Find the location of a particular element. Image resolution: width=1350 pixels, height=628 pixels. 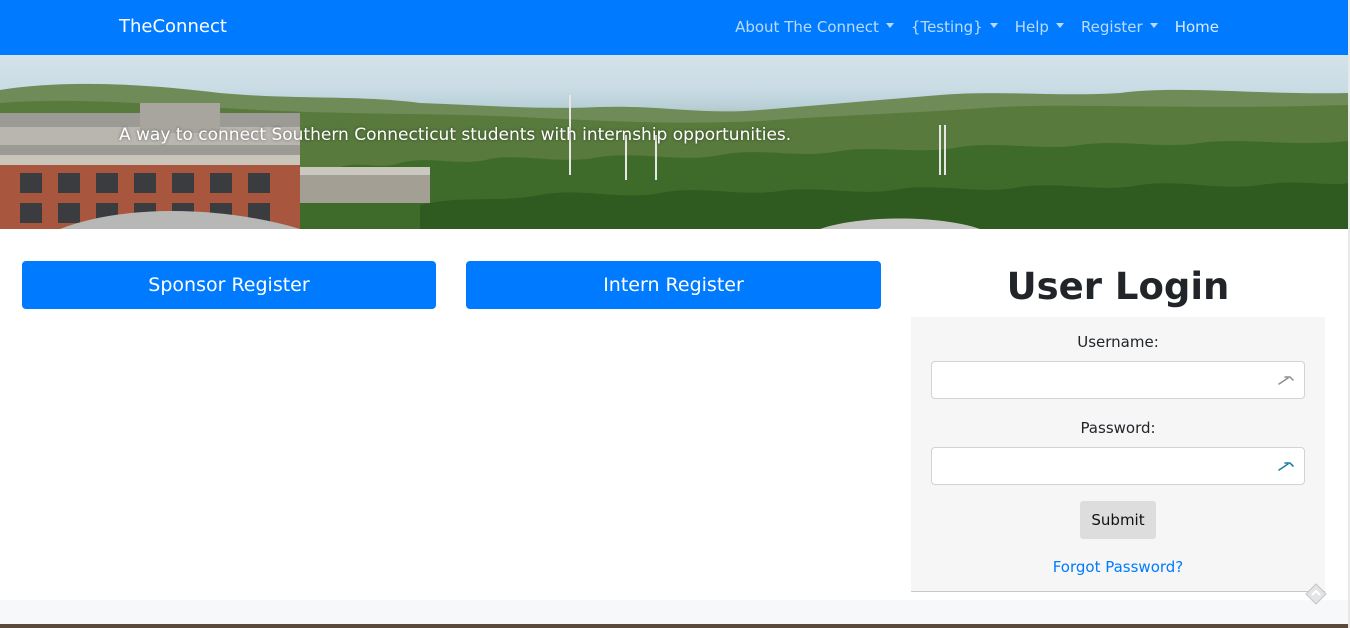

sponsor-register-button: Sponsor Register is located at coordinates (229, 285).